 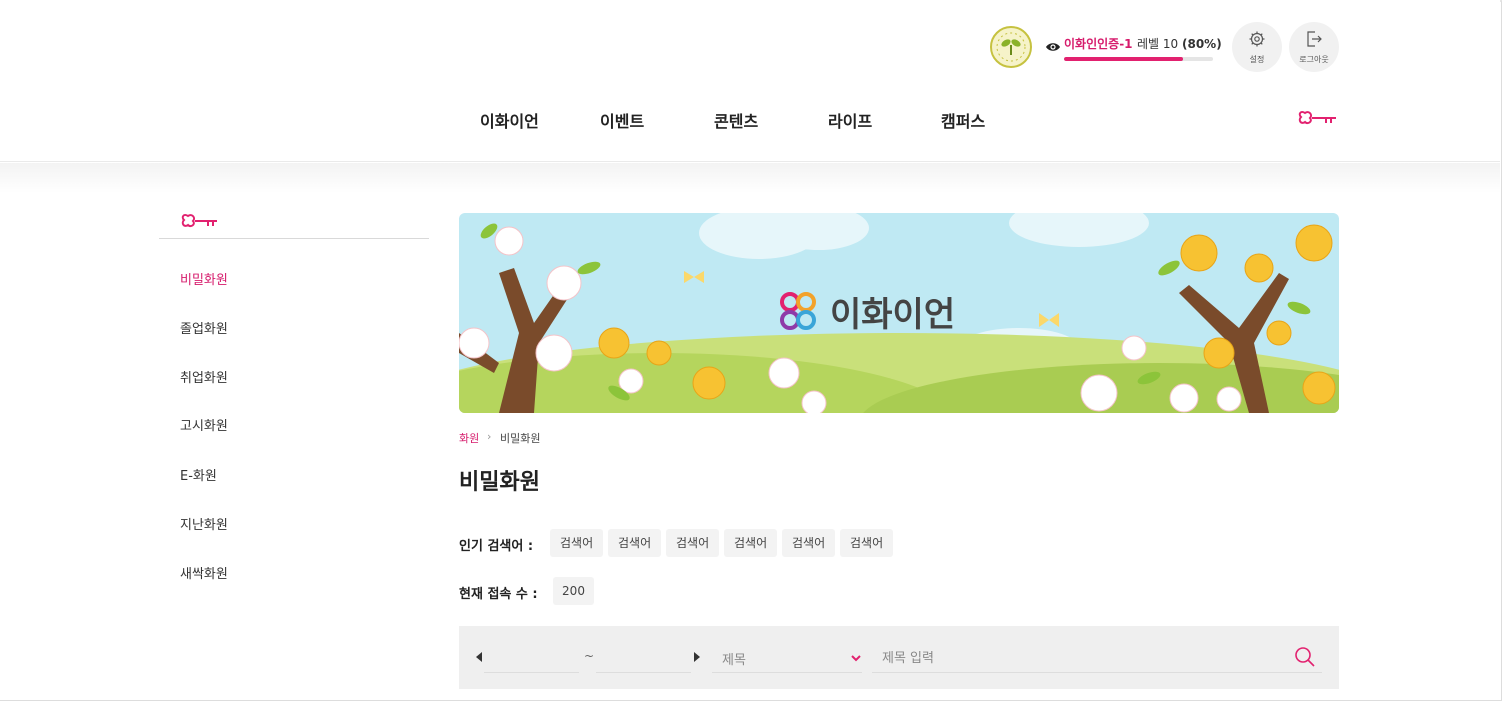 What do you see at coordinates (496, 546) in the screenshot?
I see `popular-search-label: 인기 검색어 :` at bounding box center [496, 546].